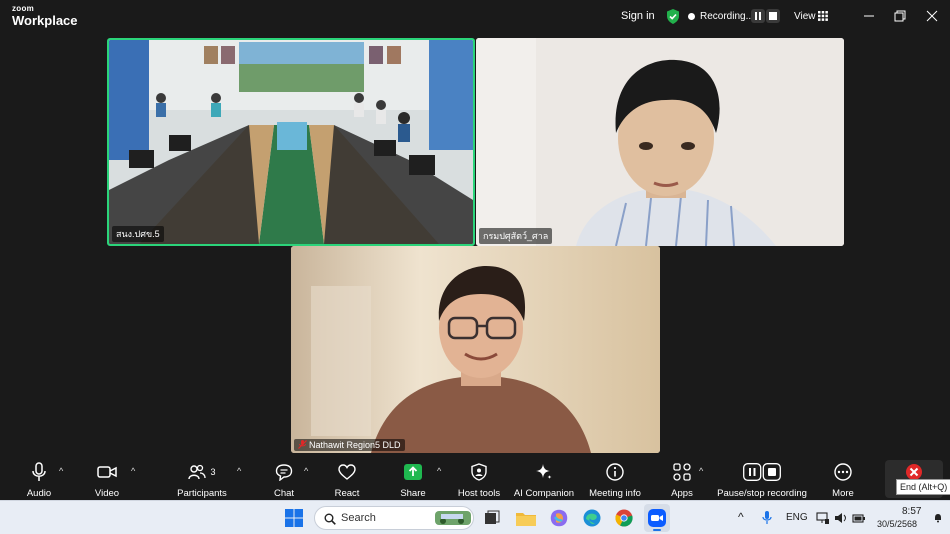 The height and width of the screenshot is (534, 950). Describe the element at coordinates (23, 8) in the screenshot. I see `logo-line1: zoom` at that location.